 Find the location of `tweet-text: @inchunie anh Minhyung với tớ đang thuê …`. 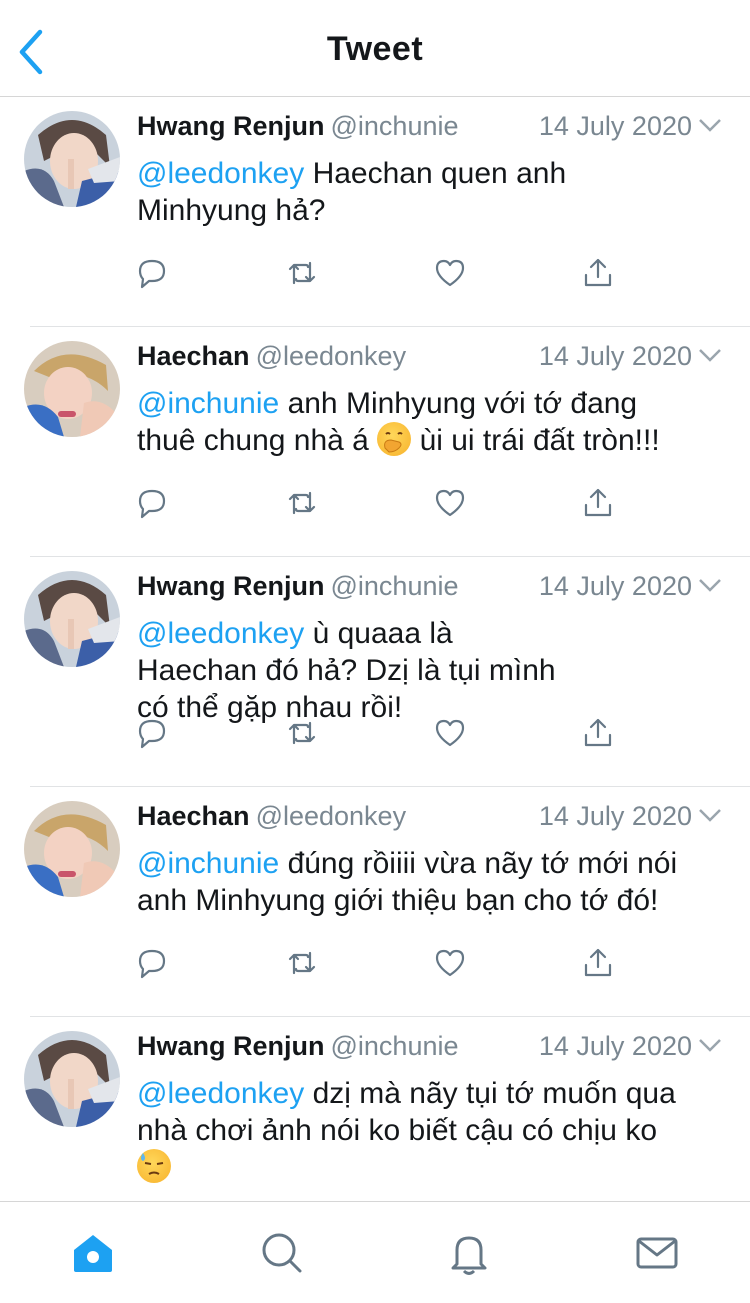

tweet-text: @inchunie anh Minhyung với tớ đang thuê … is located at coordinates (437, 422).